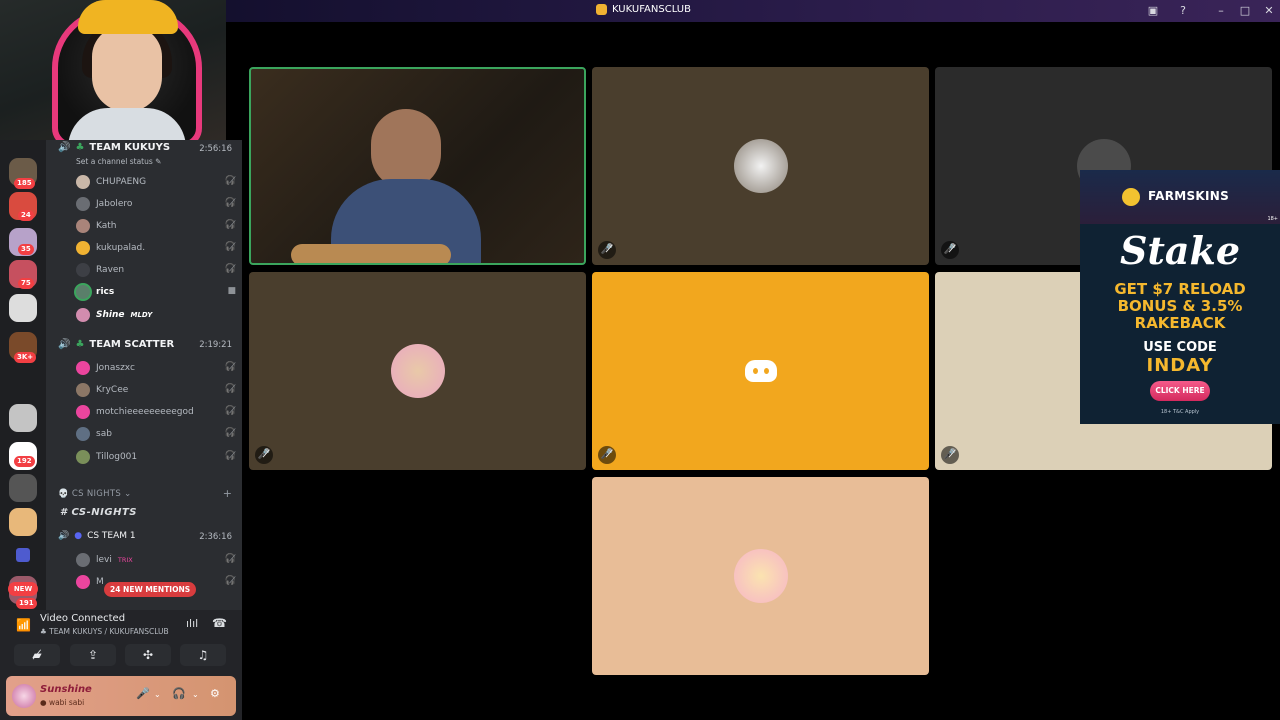 The image size is (1280, 720). Describe the element at coordinates (150, 589) in the screenshot. I see `new-mentions-pill: 24 NEW MENTIONS` at that location.